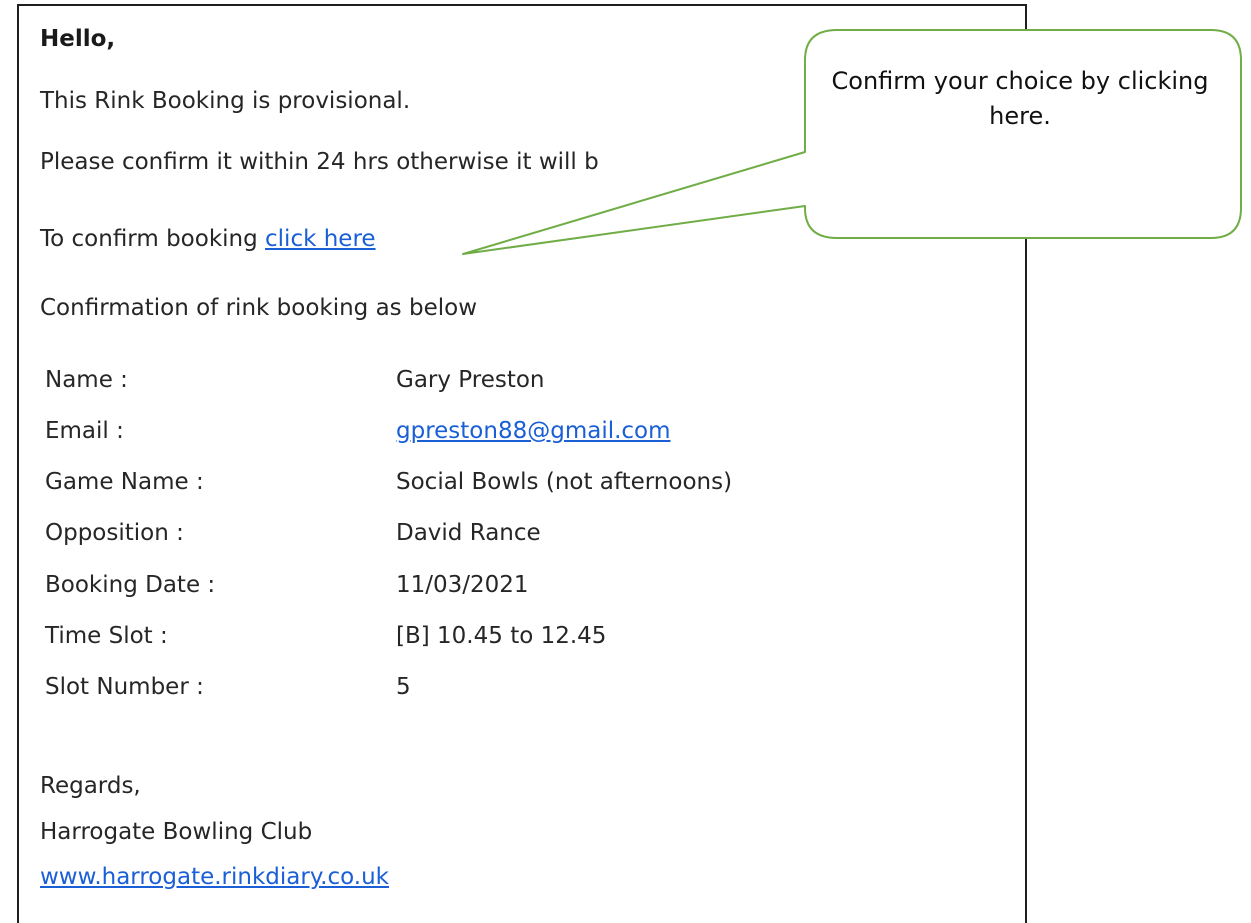 The image size is (1251, 923). What do you see at coordinates (130, 585) in the screenshot?
I see `detail-label-booking-date: Booking Date :` at bounding box center [130, 585].